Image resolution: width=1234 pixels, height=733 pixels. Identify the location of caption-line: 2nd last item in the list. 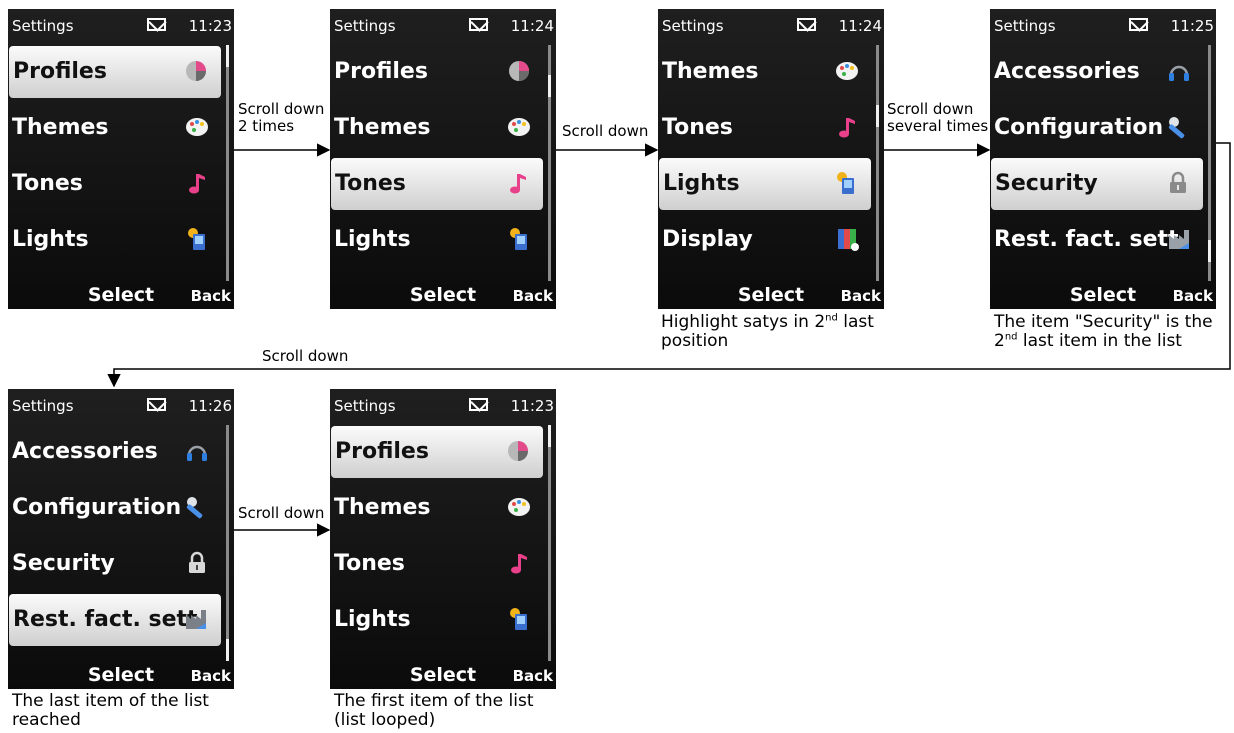
(1103, 341).